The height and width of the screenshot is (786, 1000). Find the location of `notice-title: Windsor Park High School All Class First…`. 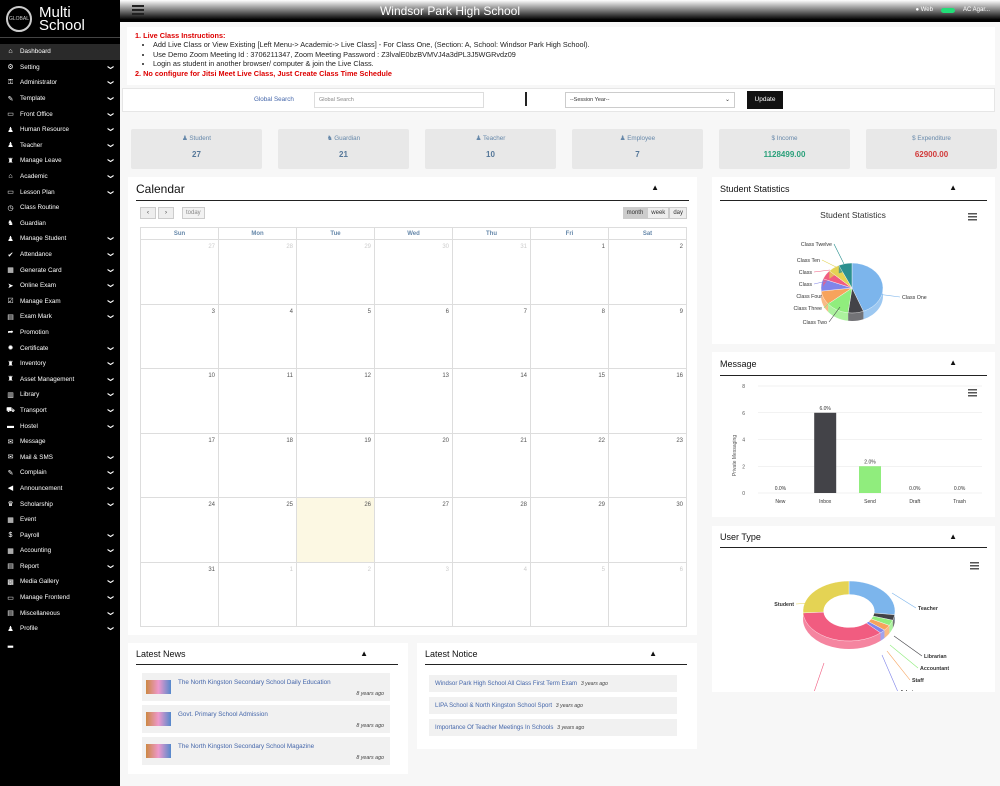

notice-title: Windsor Park High School All Class First… is located at coordinates (506, 683).